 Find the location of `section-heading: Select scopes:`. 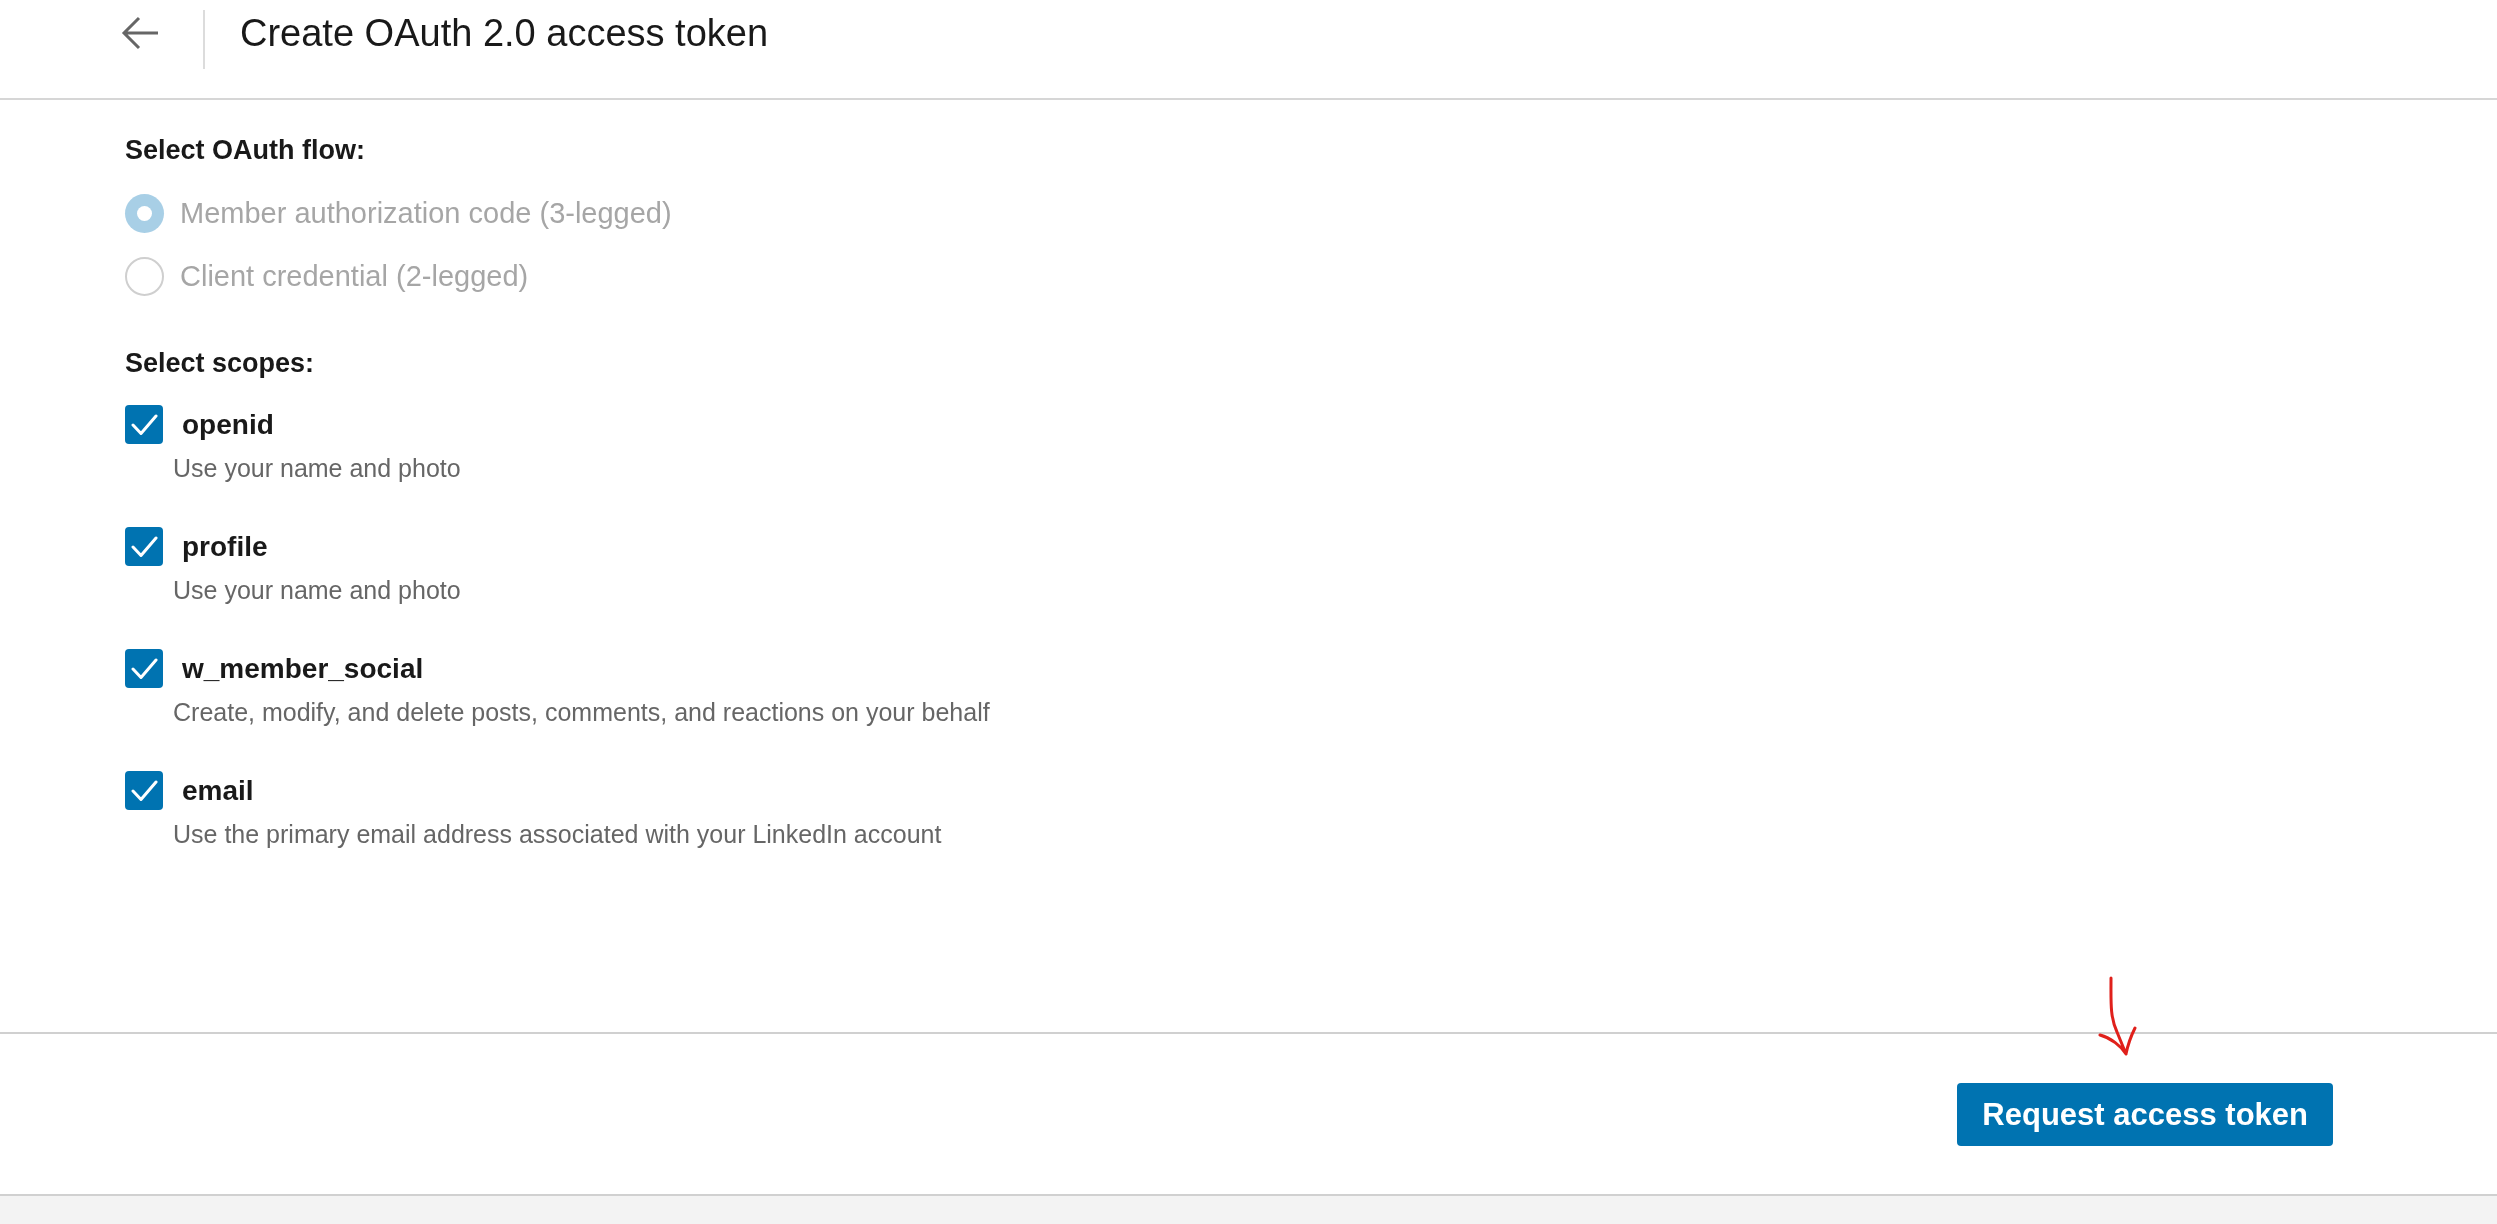

section-heading: Select scopes: is located at coordinates (220, 363).